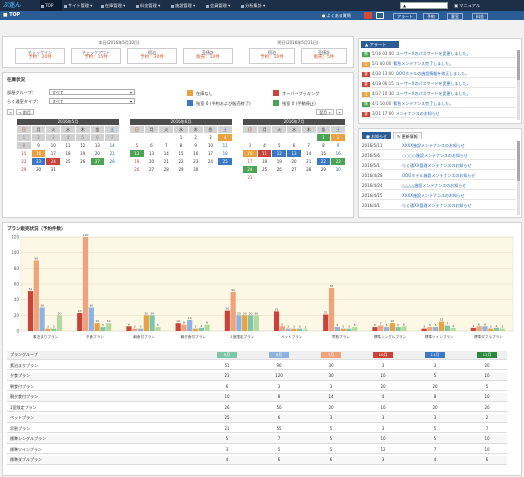 This screenshot has width=524, height=477. Describe the element at coordinates (518, 161) in the screenshot. I see `news-scroll-thumb` at that location.